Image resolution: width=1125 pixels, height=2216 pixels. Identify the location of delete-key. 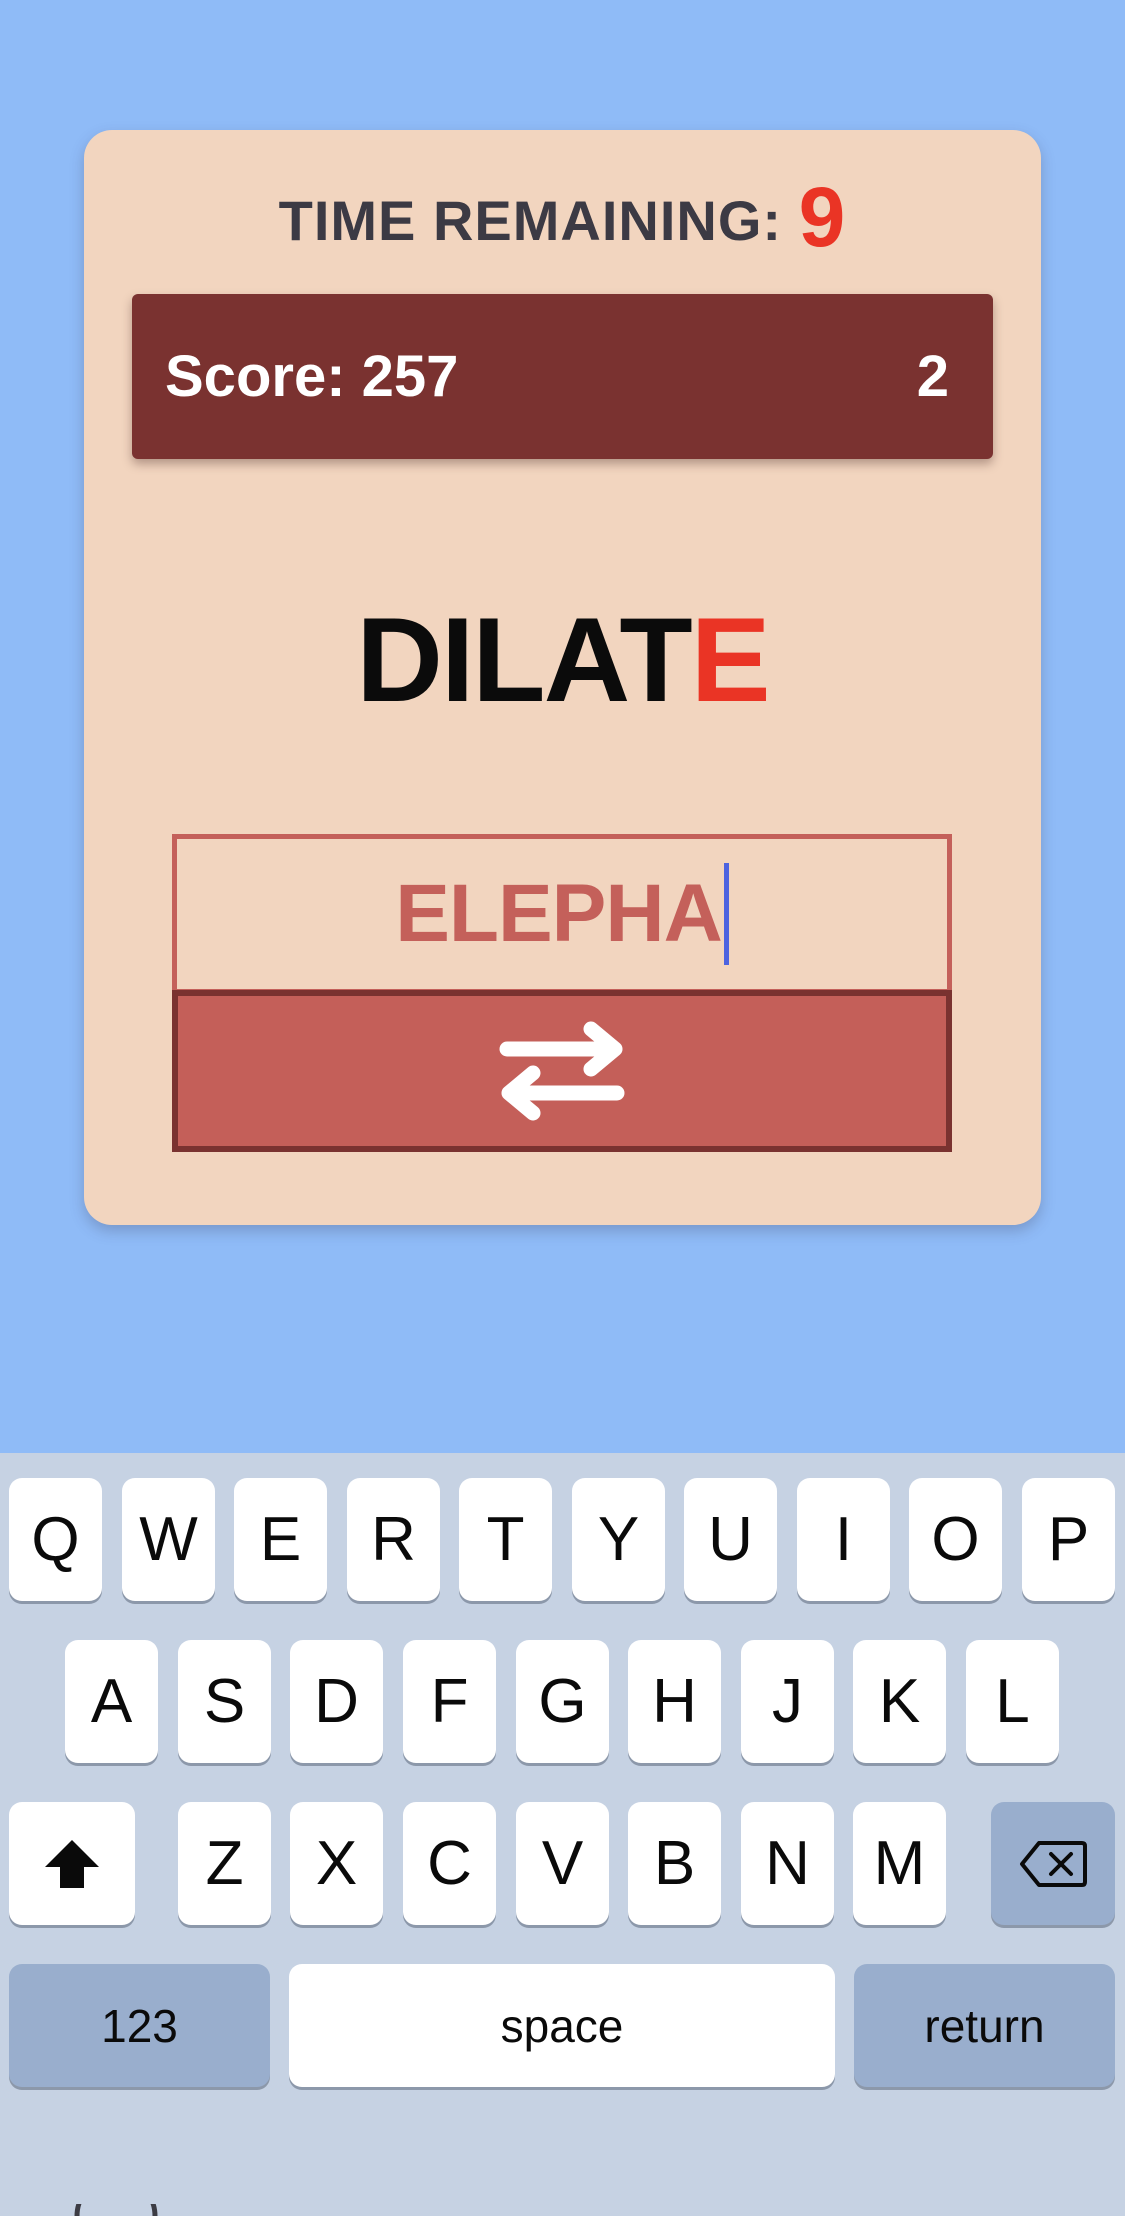
(1053, 1863).